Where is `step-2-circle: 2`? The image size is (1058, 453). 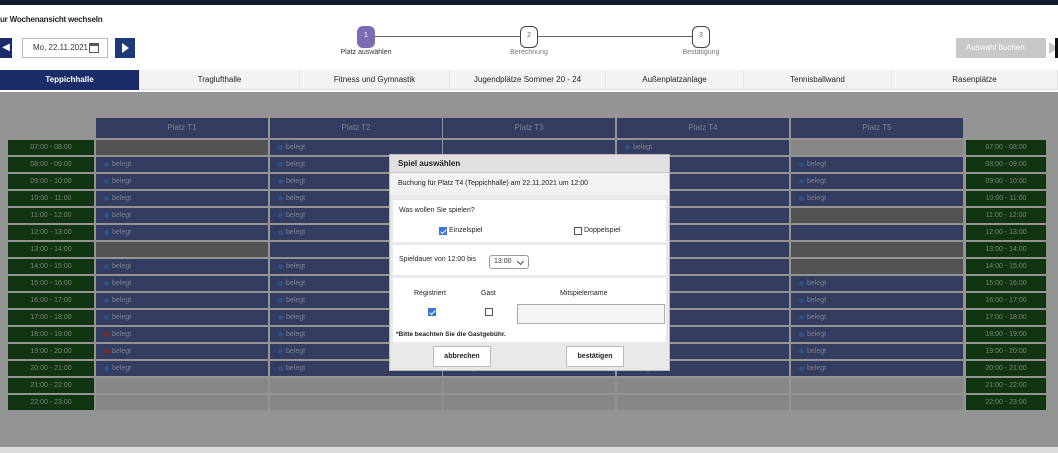
step-2-circle: 2 is located at coordinates (529, 37).